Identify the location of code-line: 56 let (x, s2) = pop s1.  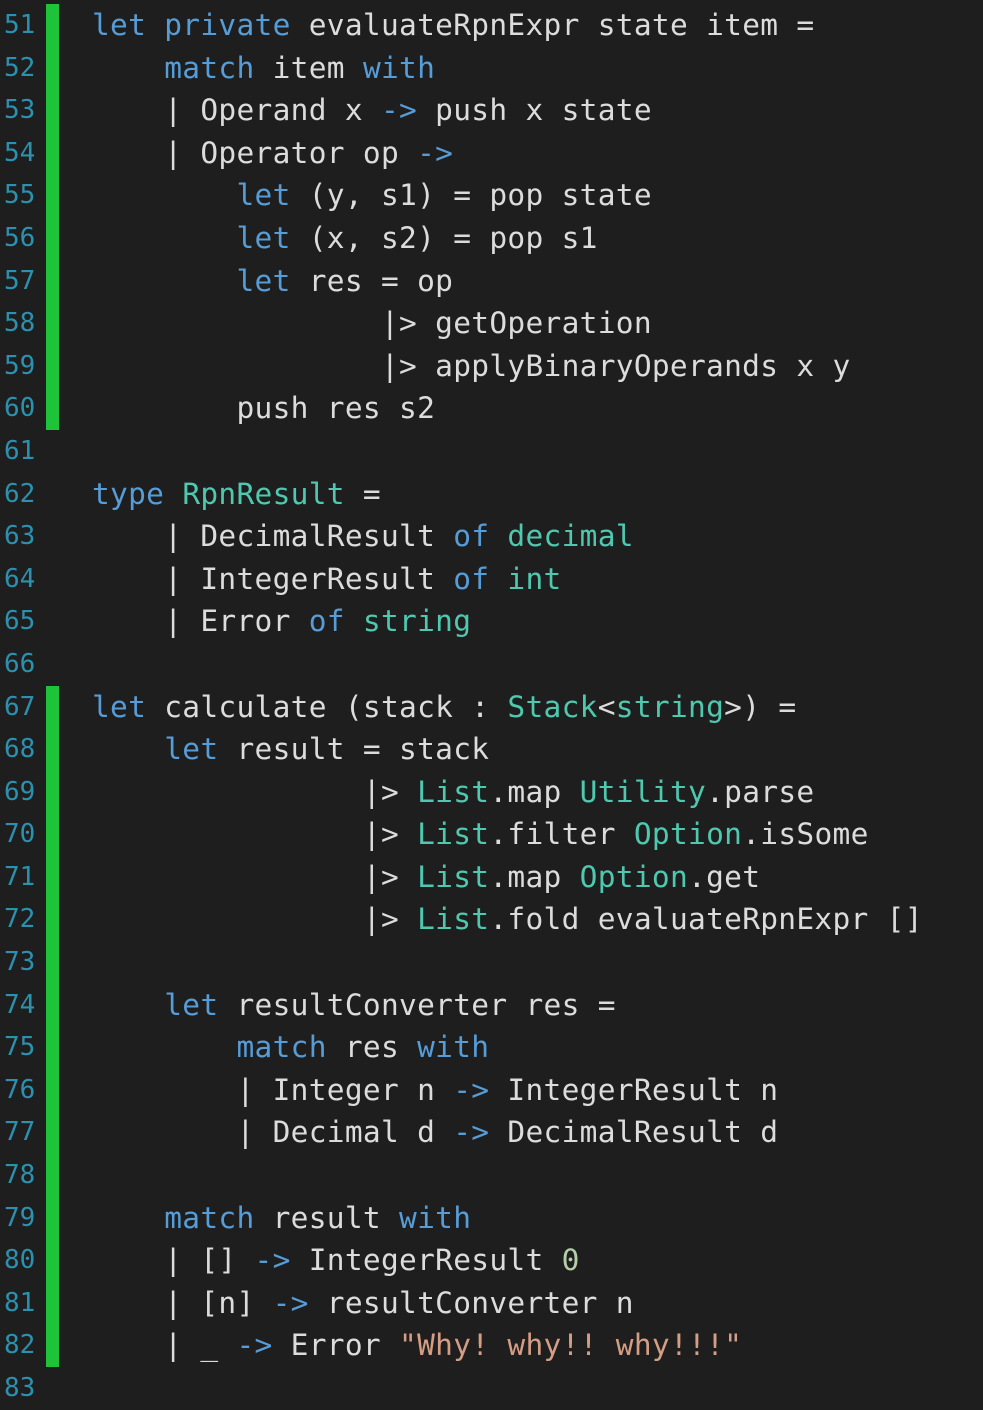
(491, 238).